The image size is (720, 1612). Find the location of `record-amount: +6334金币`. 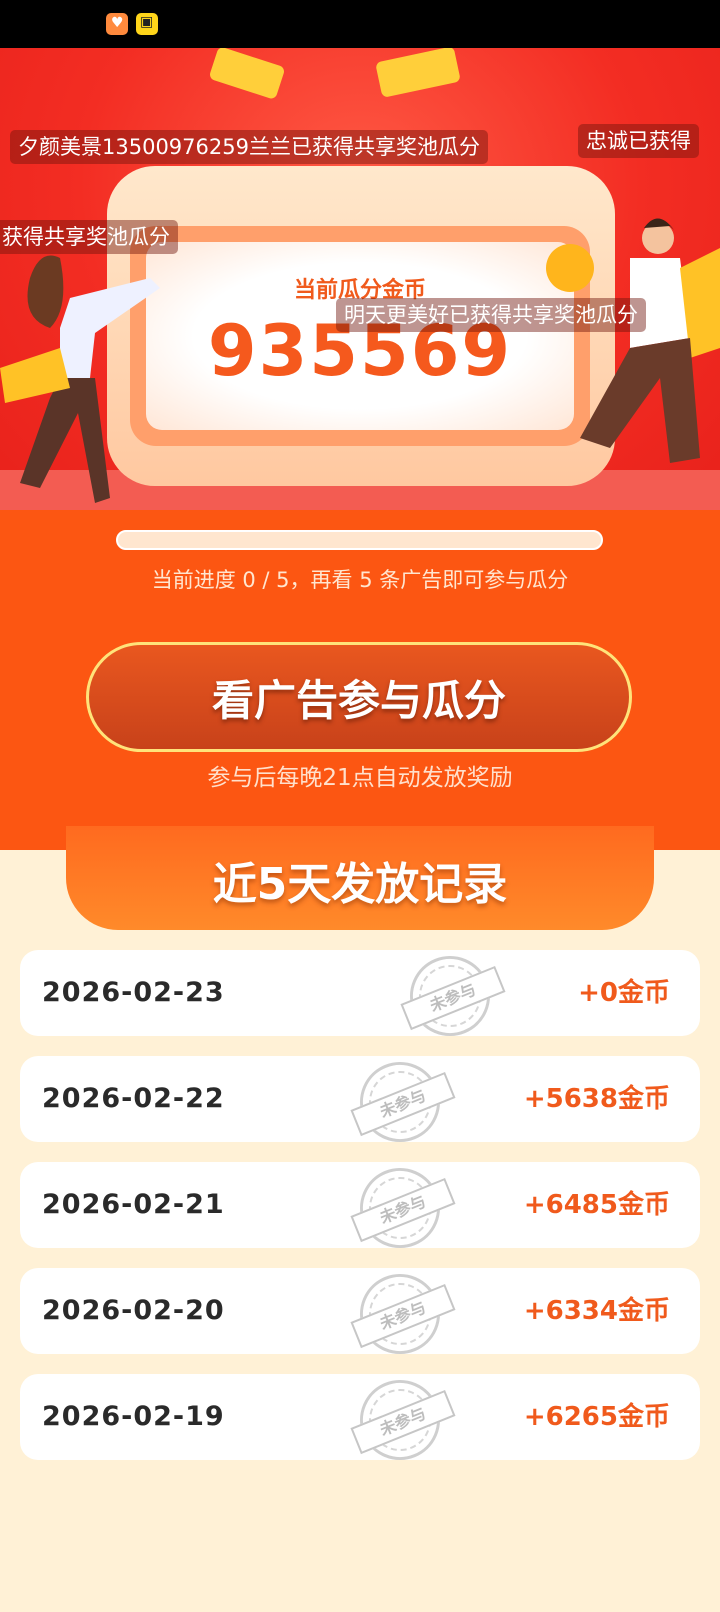

record-amount: +6334金币 is located at coordinates (596, 1311).